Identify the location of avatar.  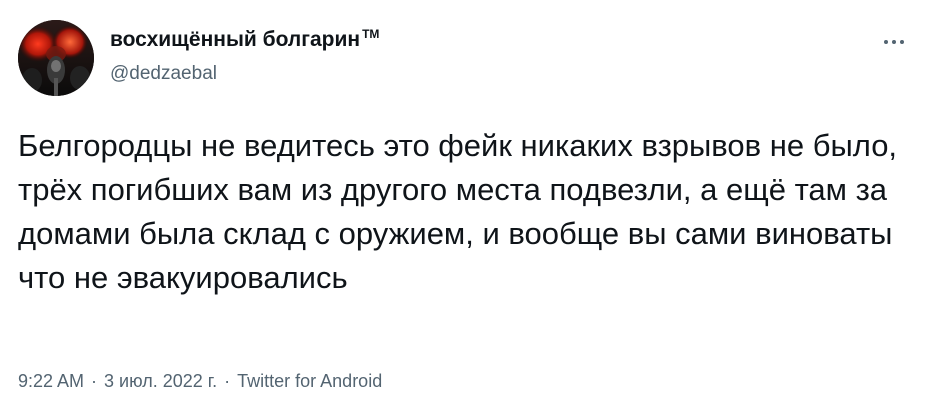
(56, 58).